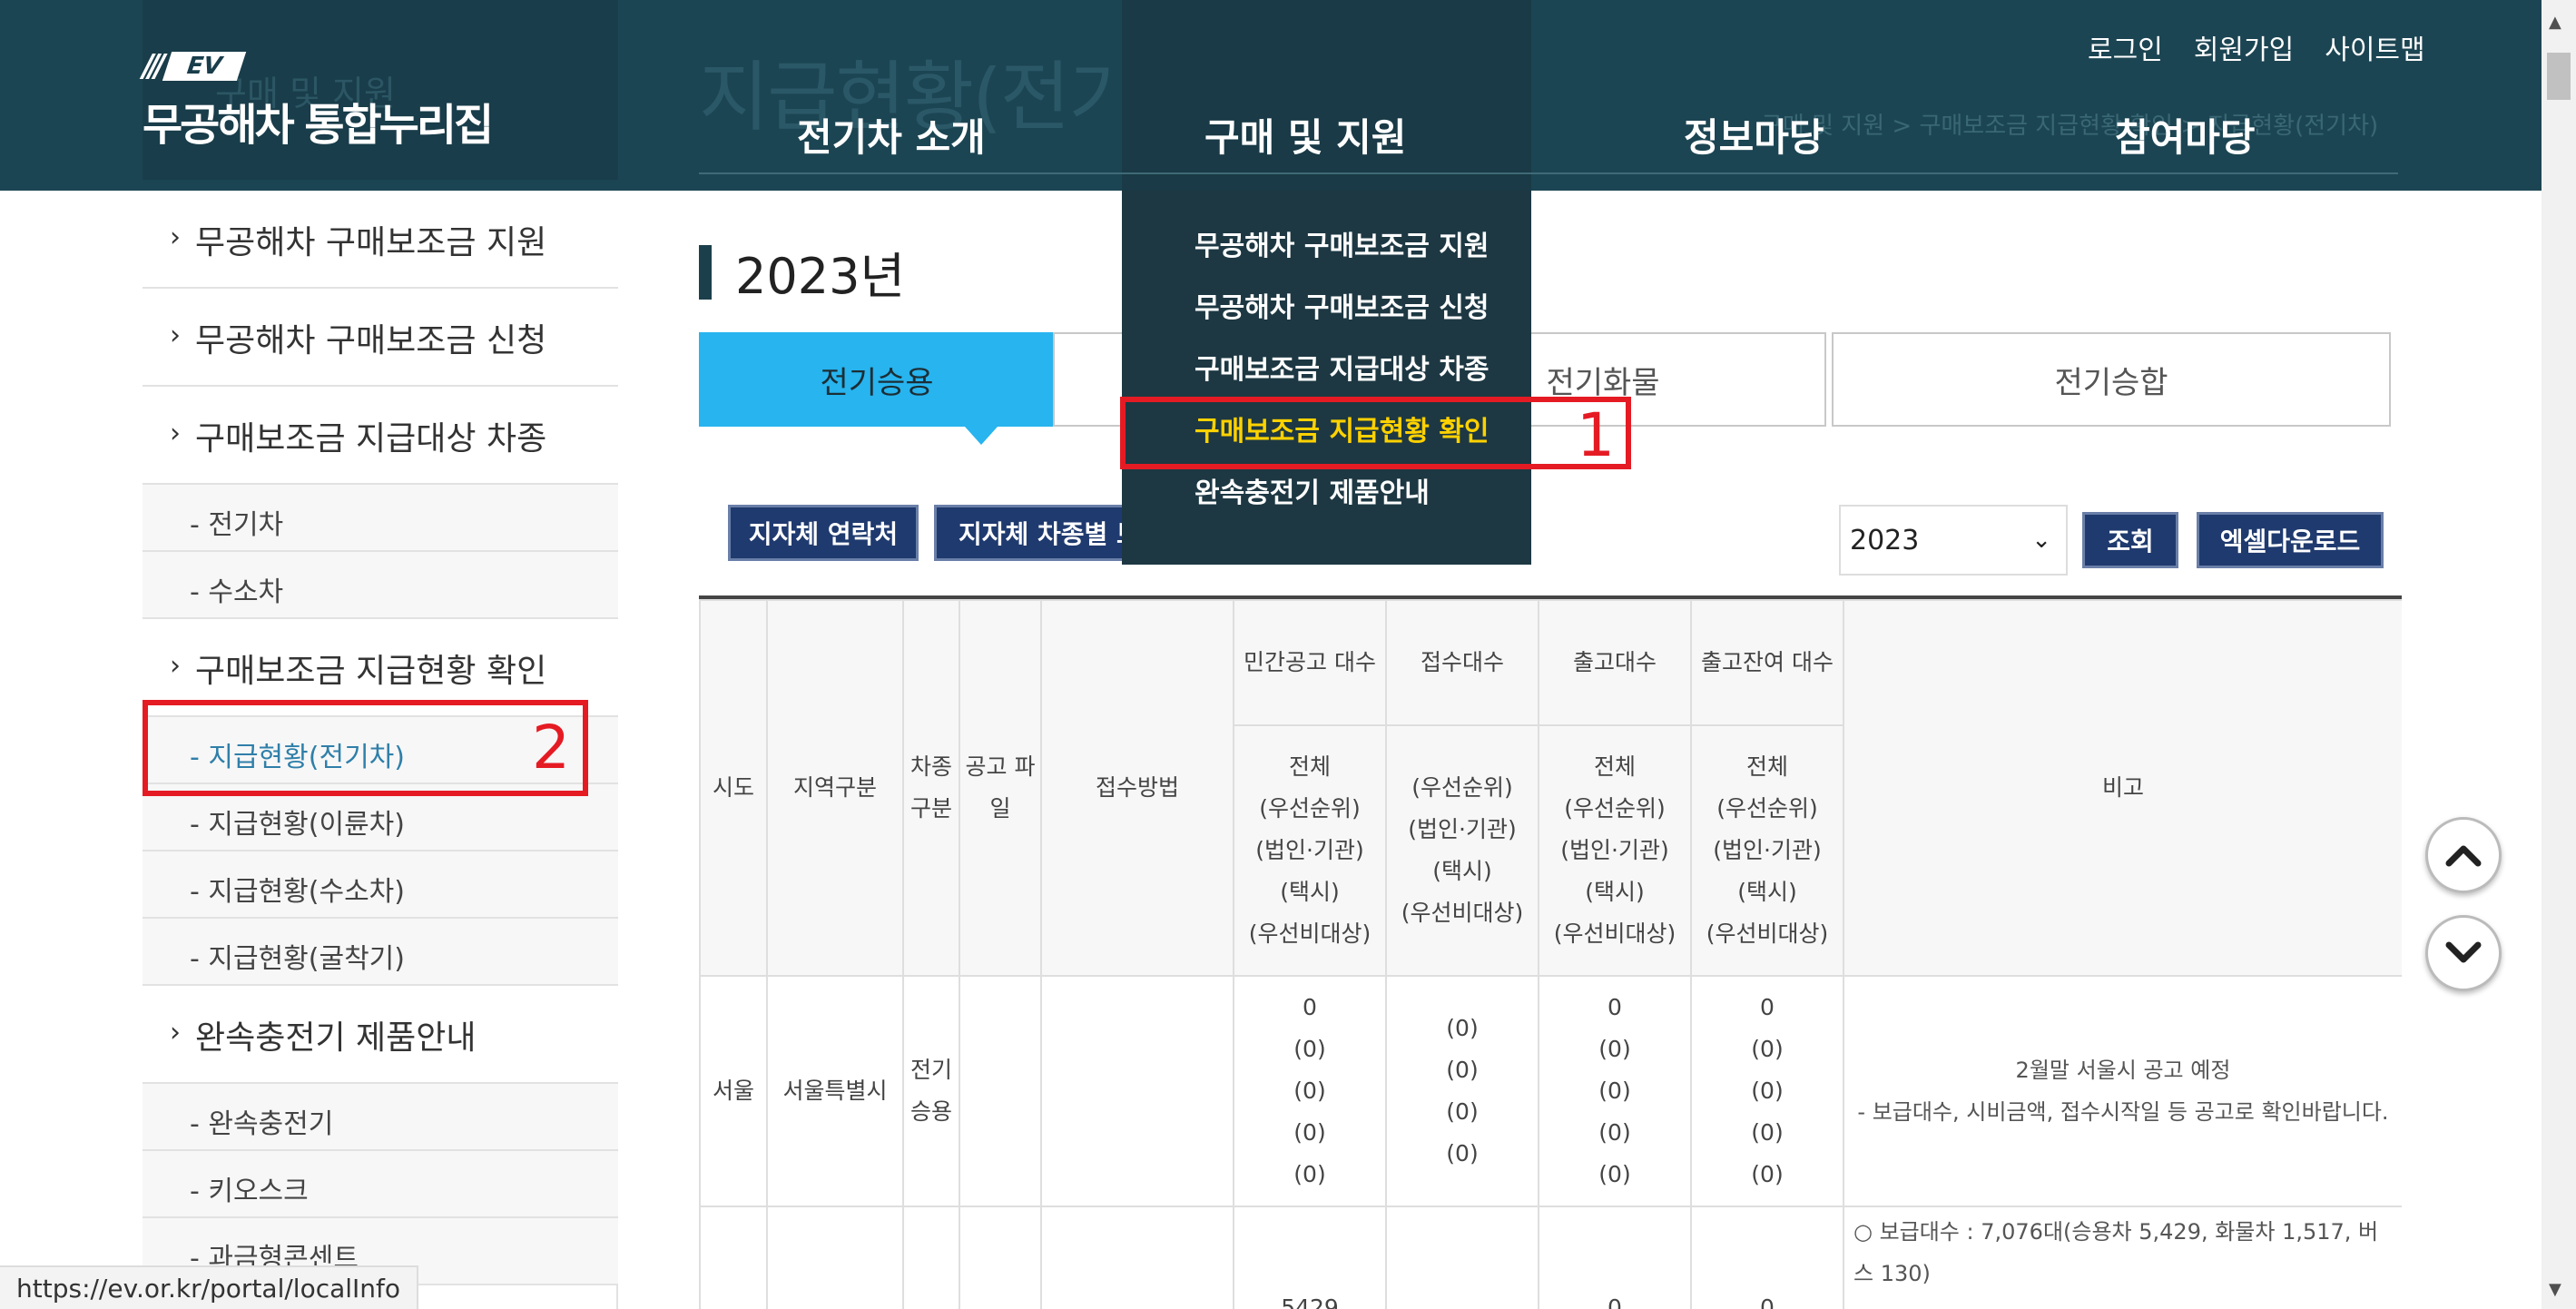  Describe the element at coordinates (931, 788) in the screenshot. I see `header-cartype: 차종 구분` at that location.